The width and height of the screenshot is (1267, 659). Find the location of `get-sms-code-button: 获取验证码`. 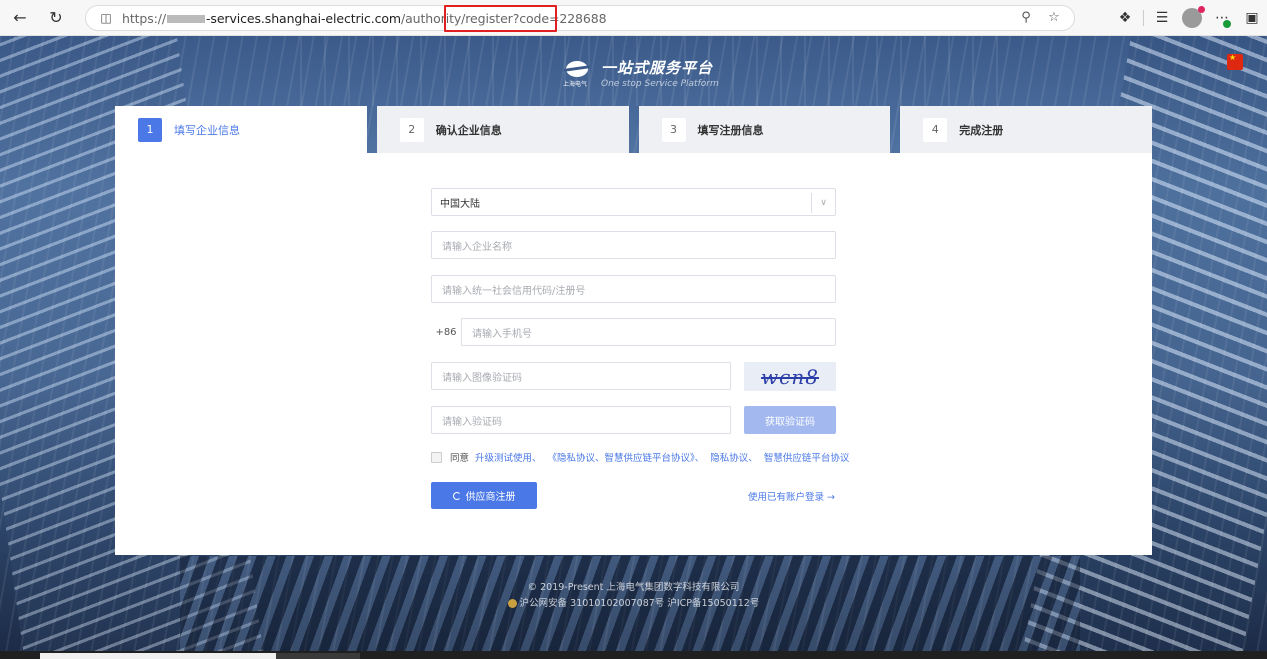

get-sms-code-button: 获取验证码 is located at coordinates (790, 420).